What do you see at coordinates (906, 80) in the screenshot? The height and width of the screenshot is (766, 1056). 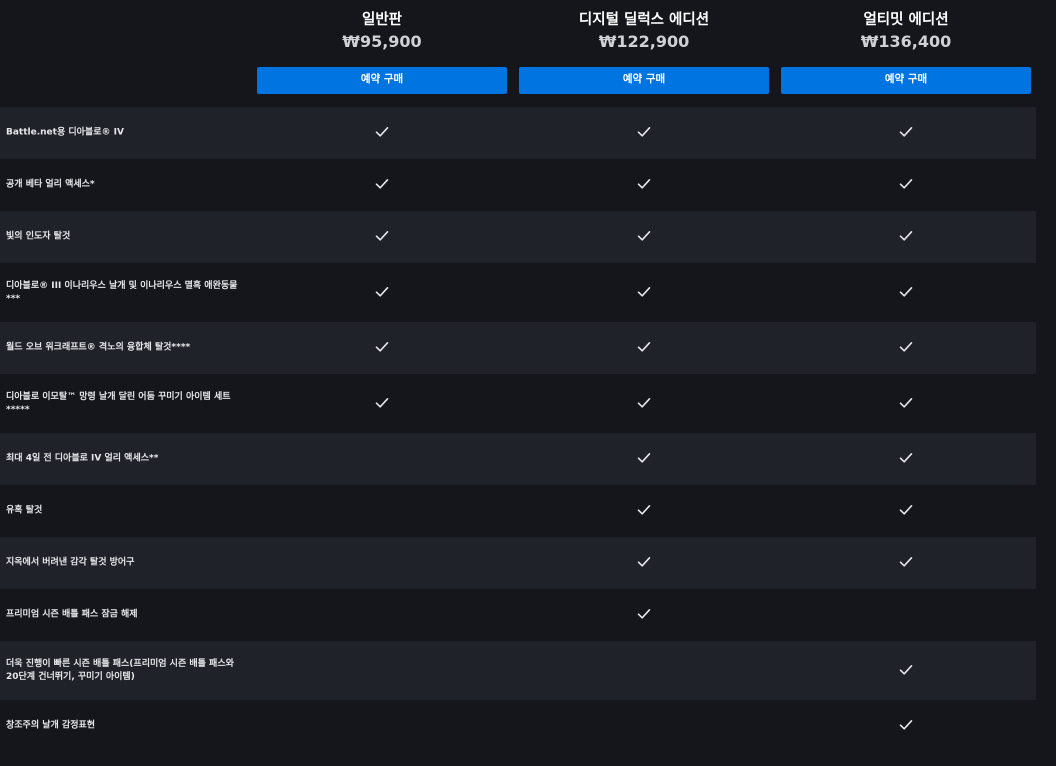 I see `preorder-button-ultimate: 예약 구매` at bounding box center [906, 80].